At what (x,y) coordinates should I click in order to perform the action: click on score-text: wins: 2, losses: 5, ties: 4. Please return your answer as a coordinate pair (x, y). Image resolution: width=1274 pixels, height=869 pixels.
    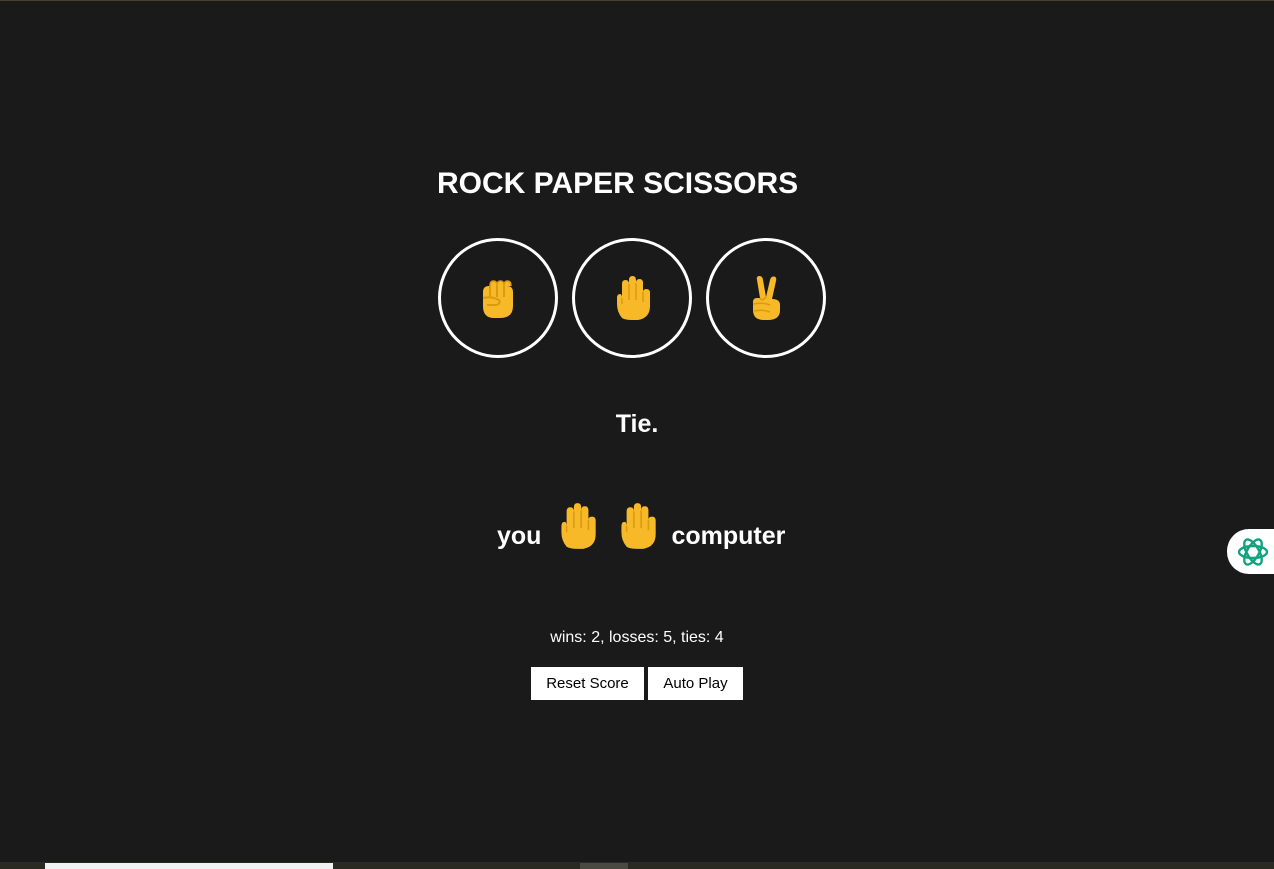
    Looking at the image, I should click on (637, 637).